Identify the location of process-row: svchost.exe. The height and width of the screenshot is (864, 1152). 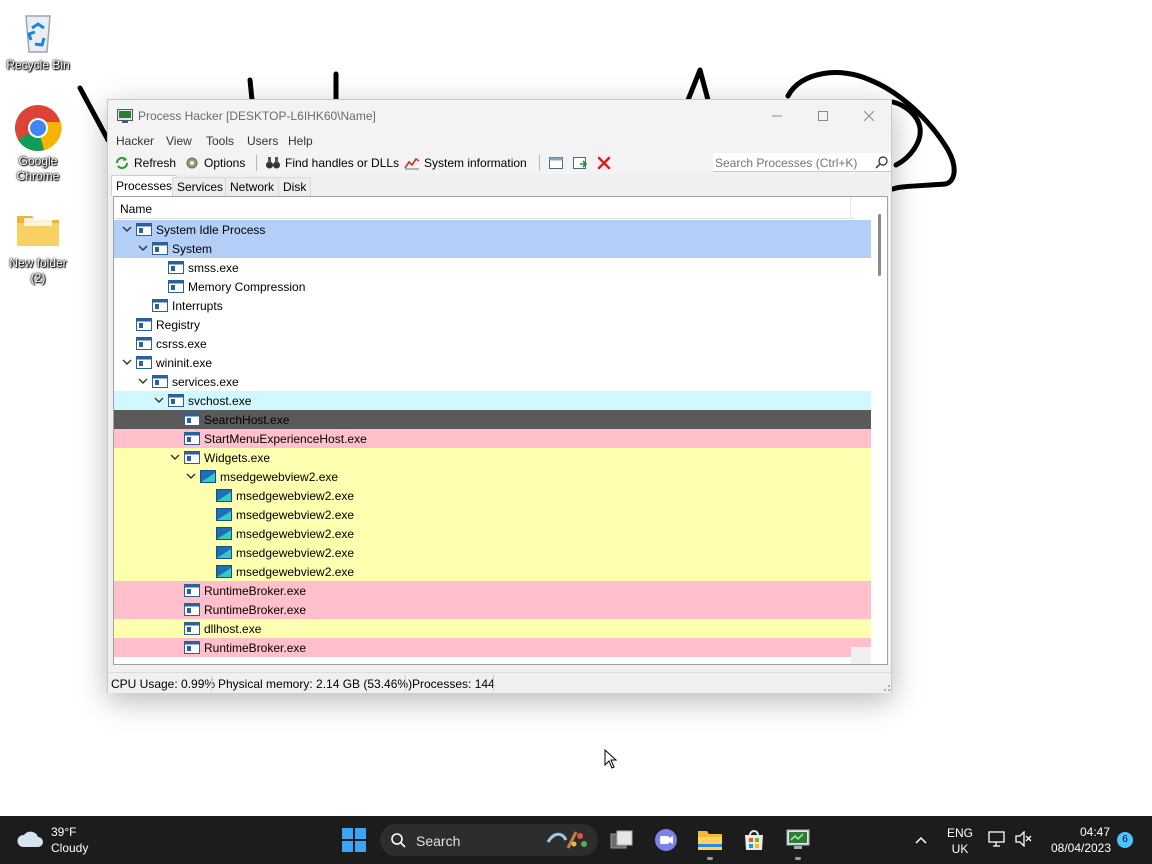
(492, 400).